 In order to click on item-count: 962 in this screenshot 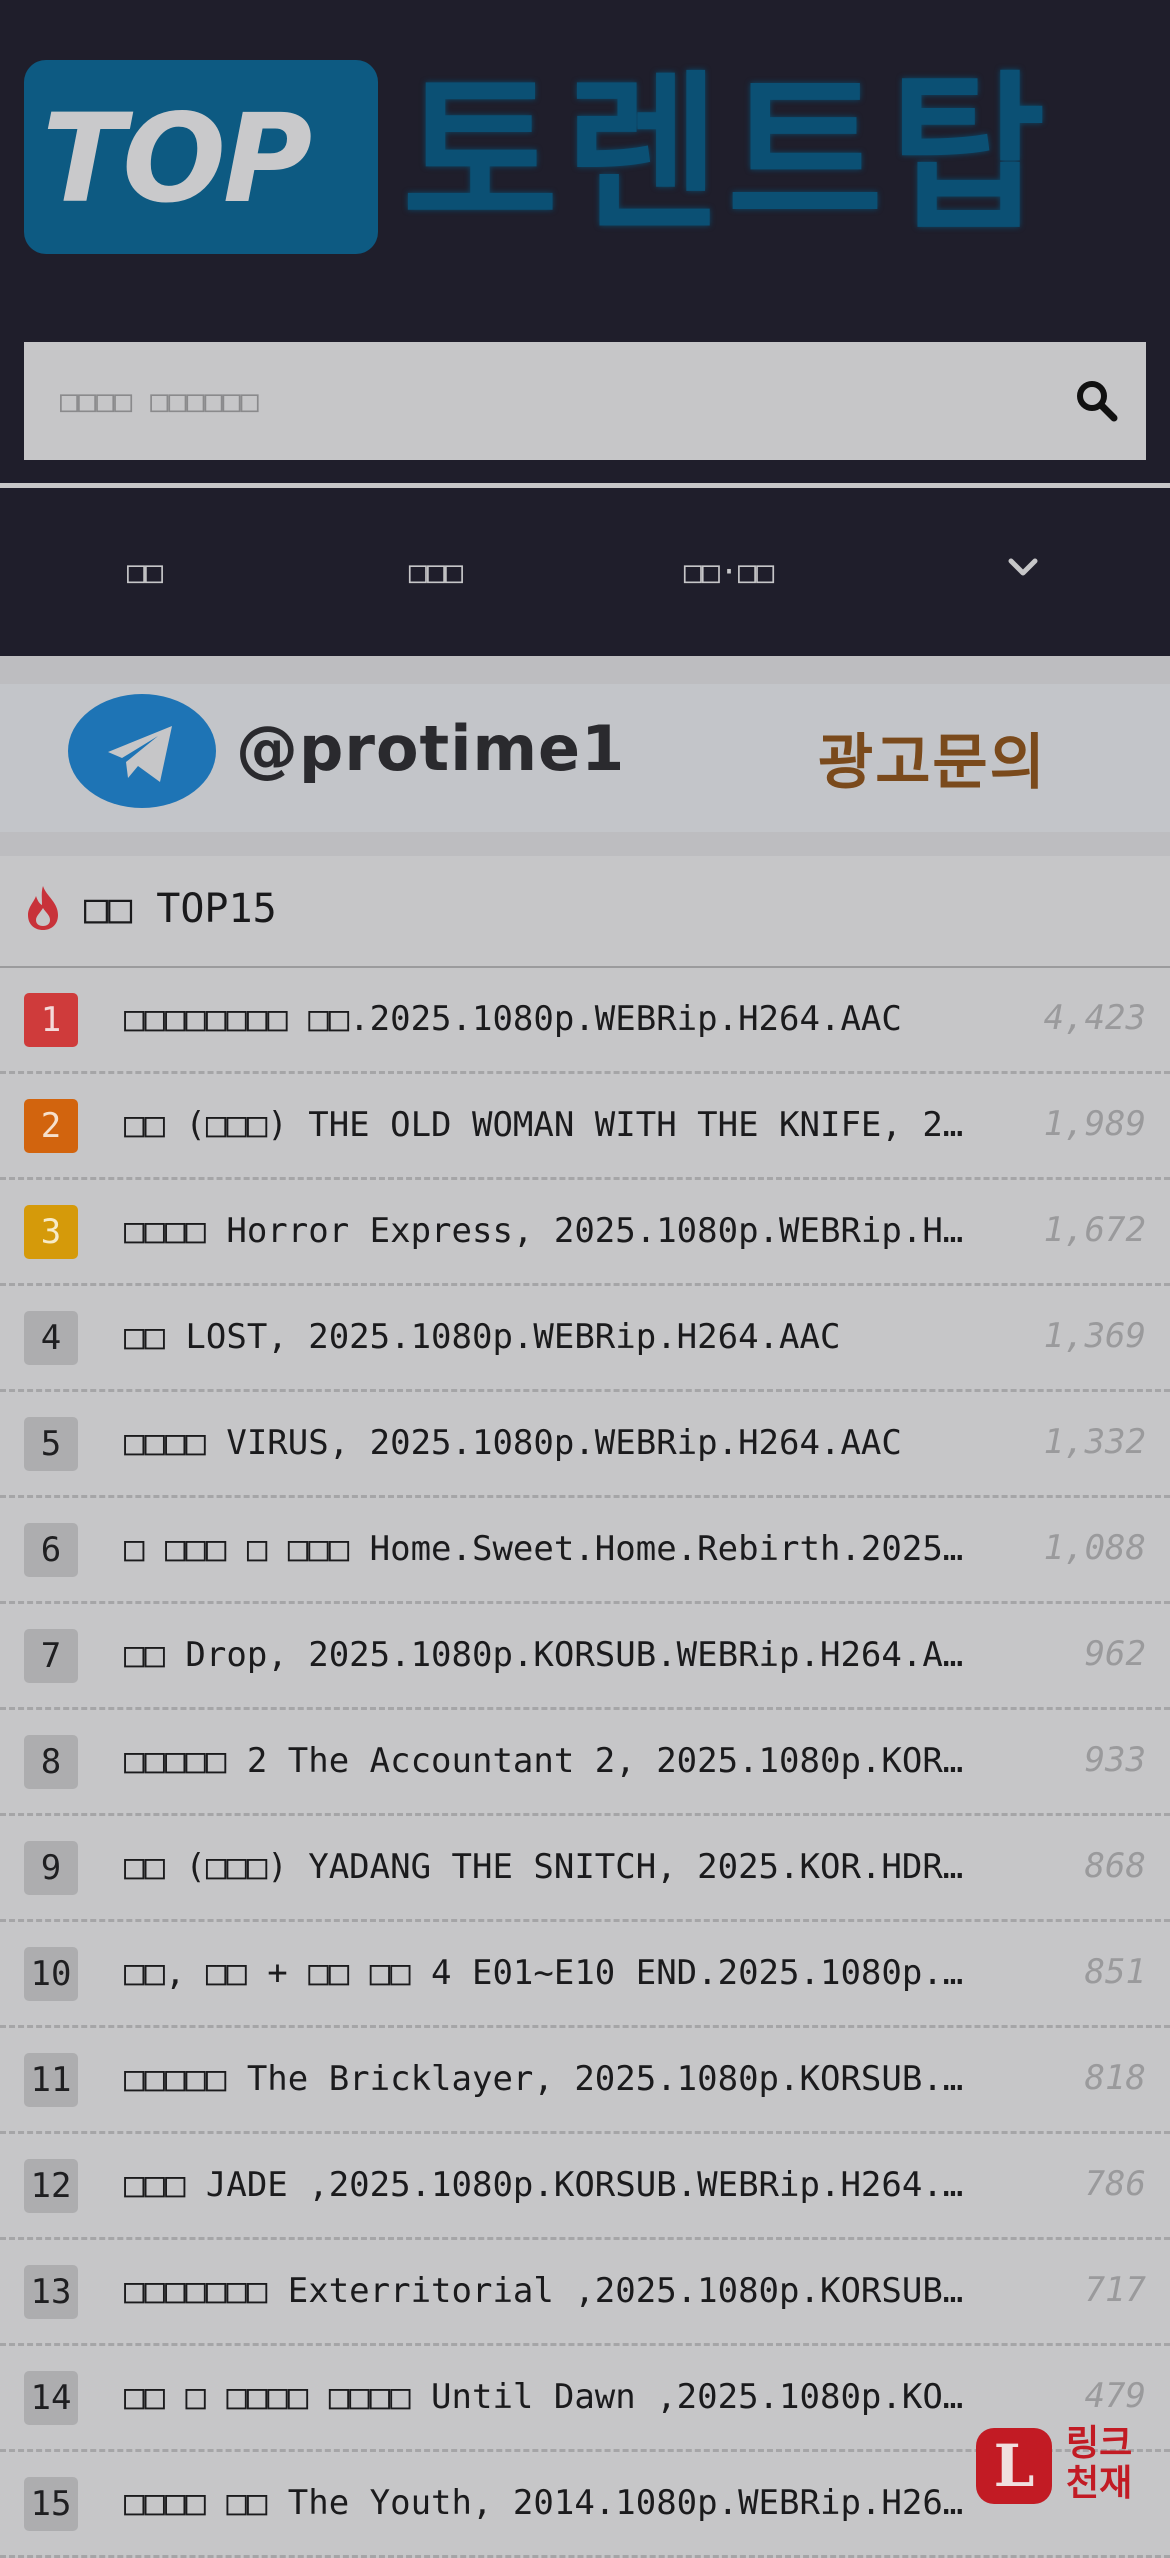, I will do `click(1115, 1654)`.